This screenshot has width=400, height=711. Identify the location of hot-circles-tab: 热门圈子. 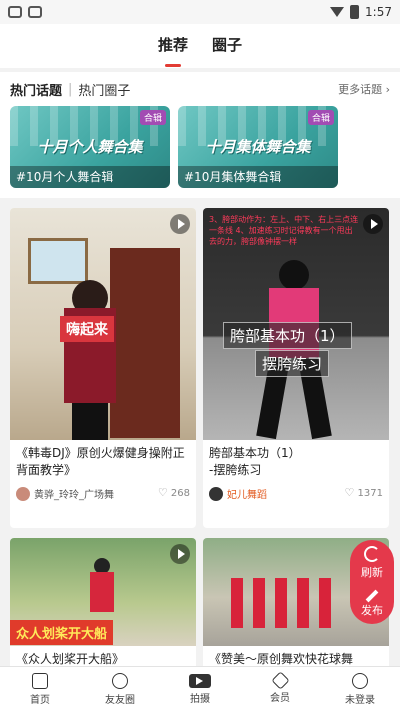
(104, 89).